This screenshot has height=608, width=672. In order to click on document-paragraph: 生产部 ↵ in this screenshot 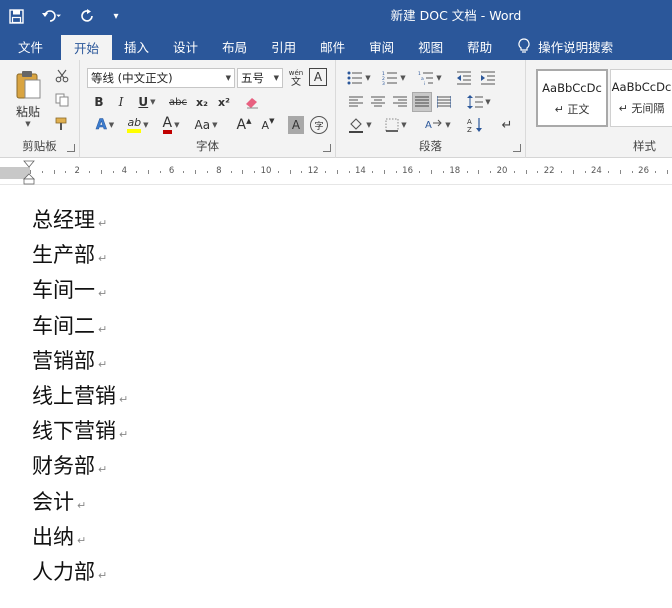, I will do `click(69, 254)`.